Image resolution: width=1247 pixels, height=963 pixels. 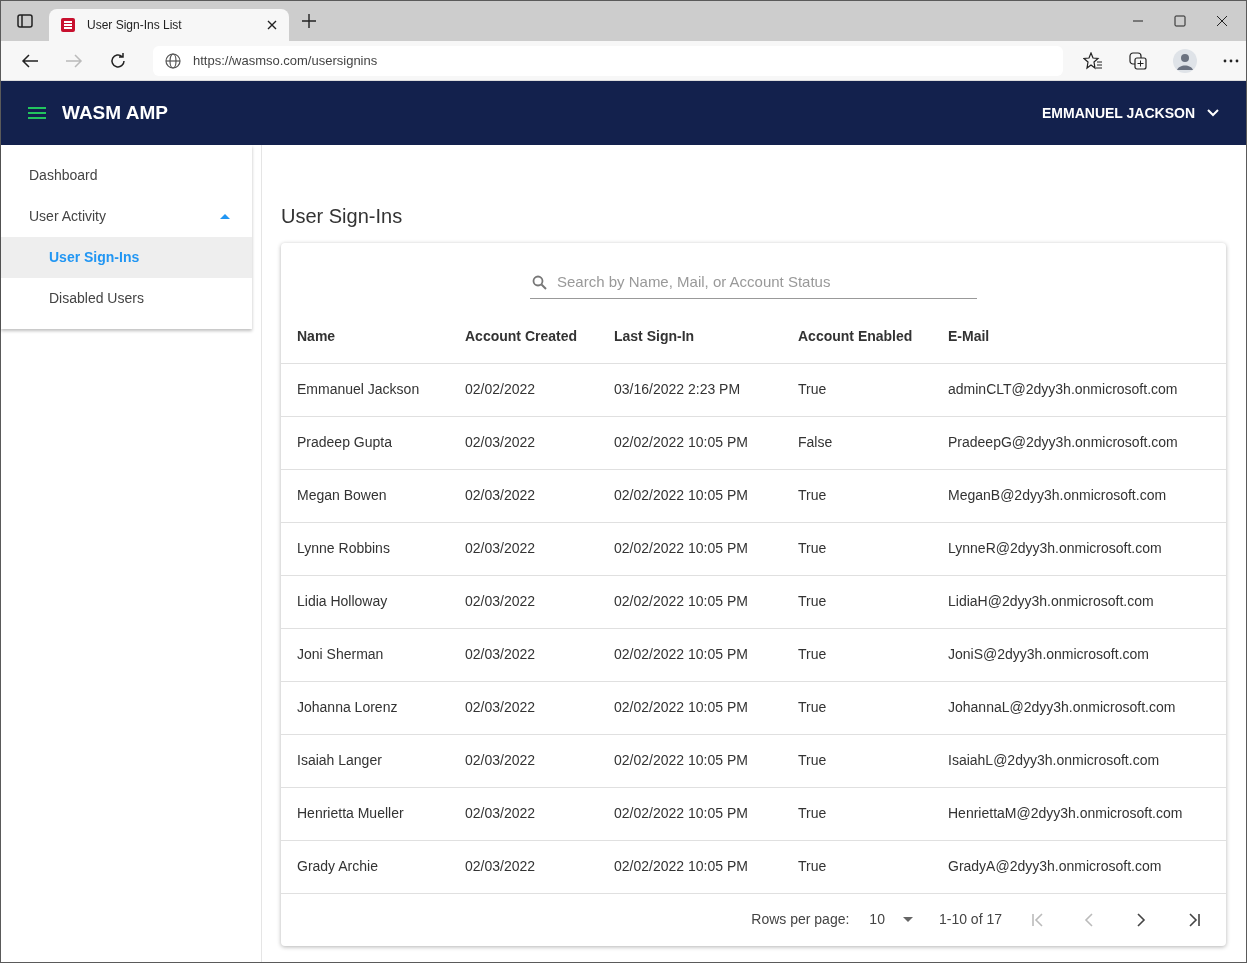 What do you see at coordinates (766, 282) in the screenshot?
I see `search-field: Search by Name, Mail, or Account Status` at bounding box center [766, 282].